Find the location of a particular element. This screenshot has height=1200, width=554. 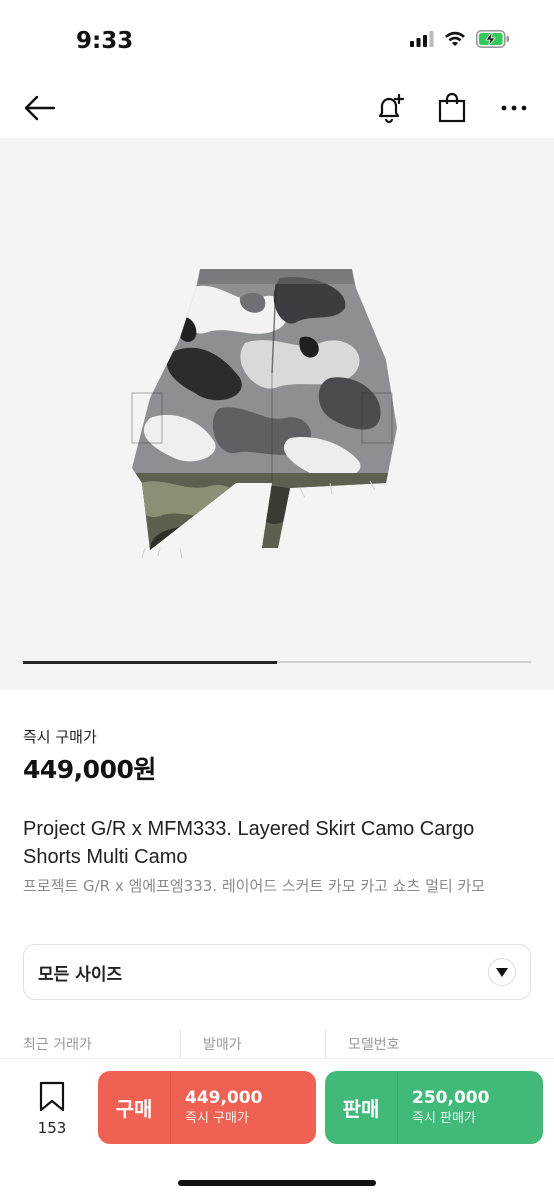

status-bar: 9:33 is located at coordinates (277, 40).